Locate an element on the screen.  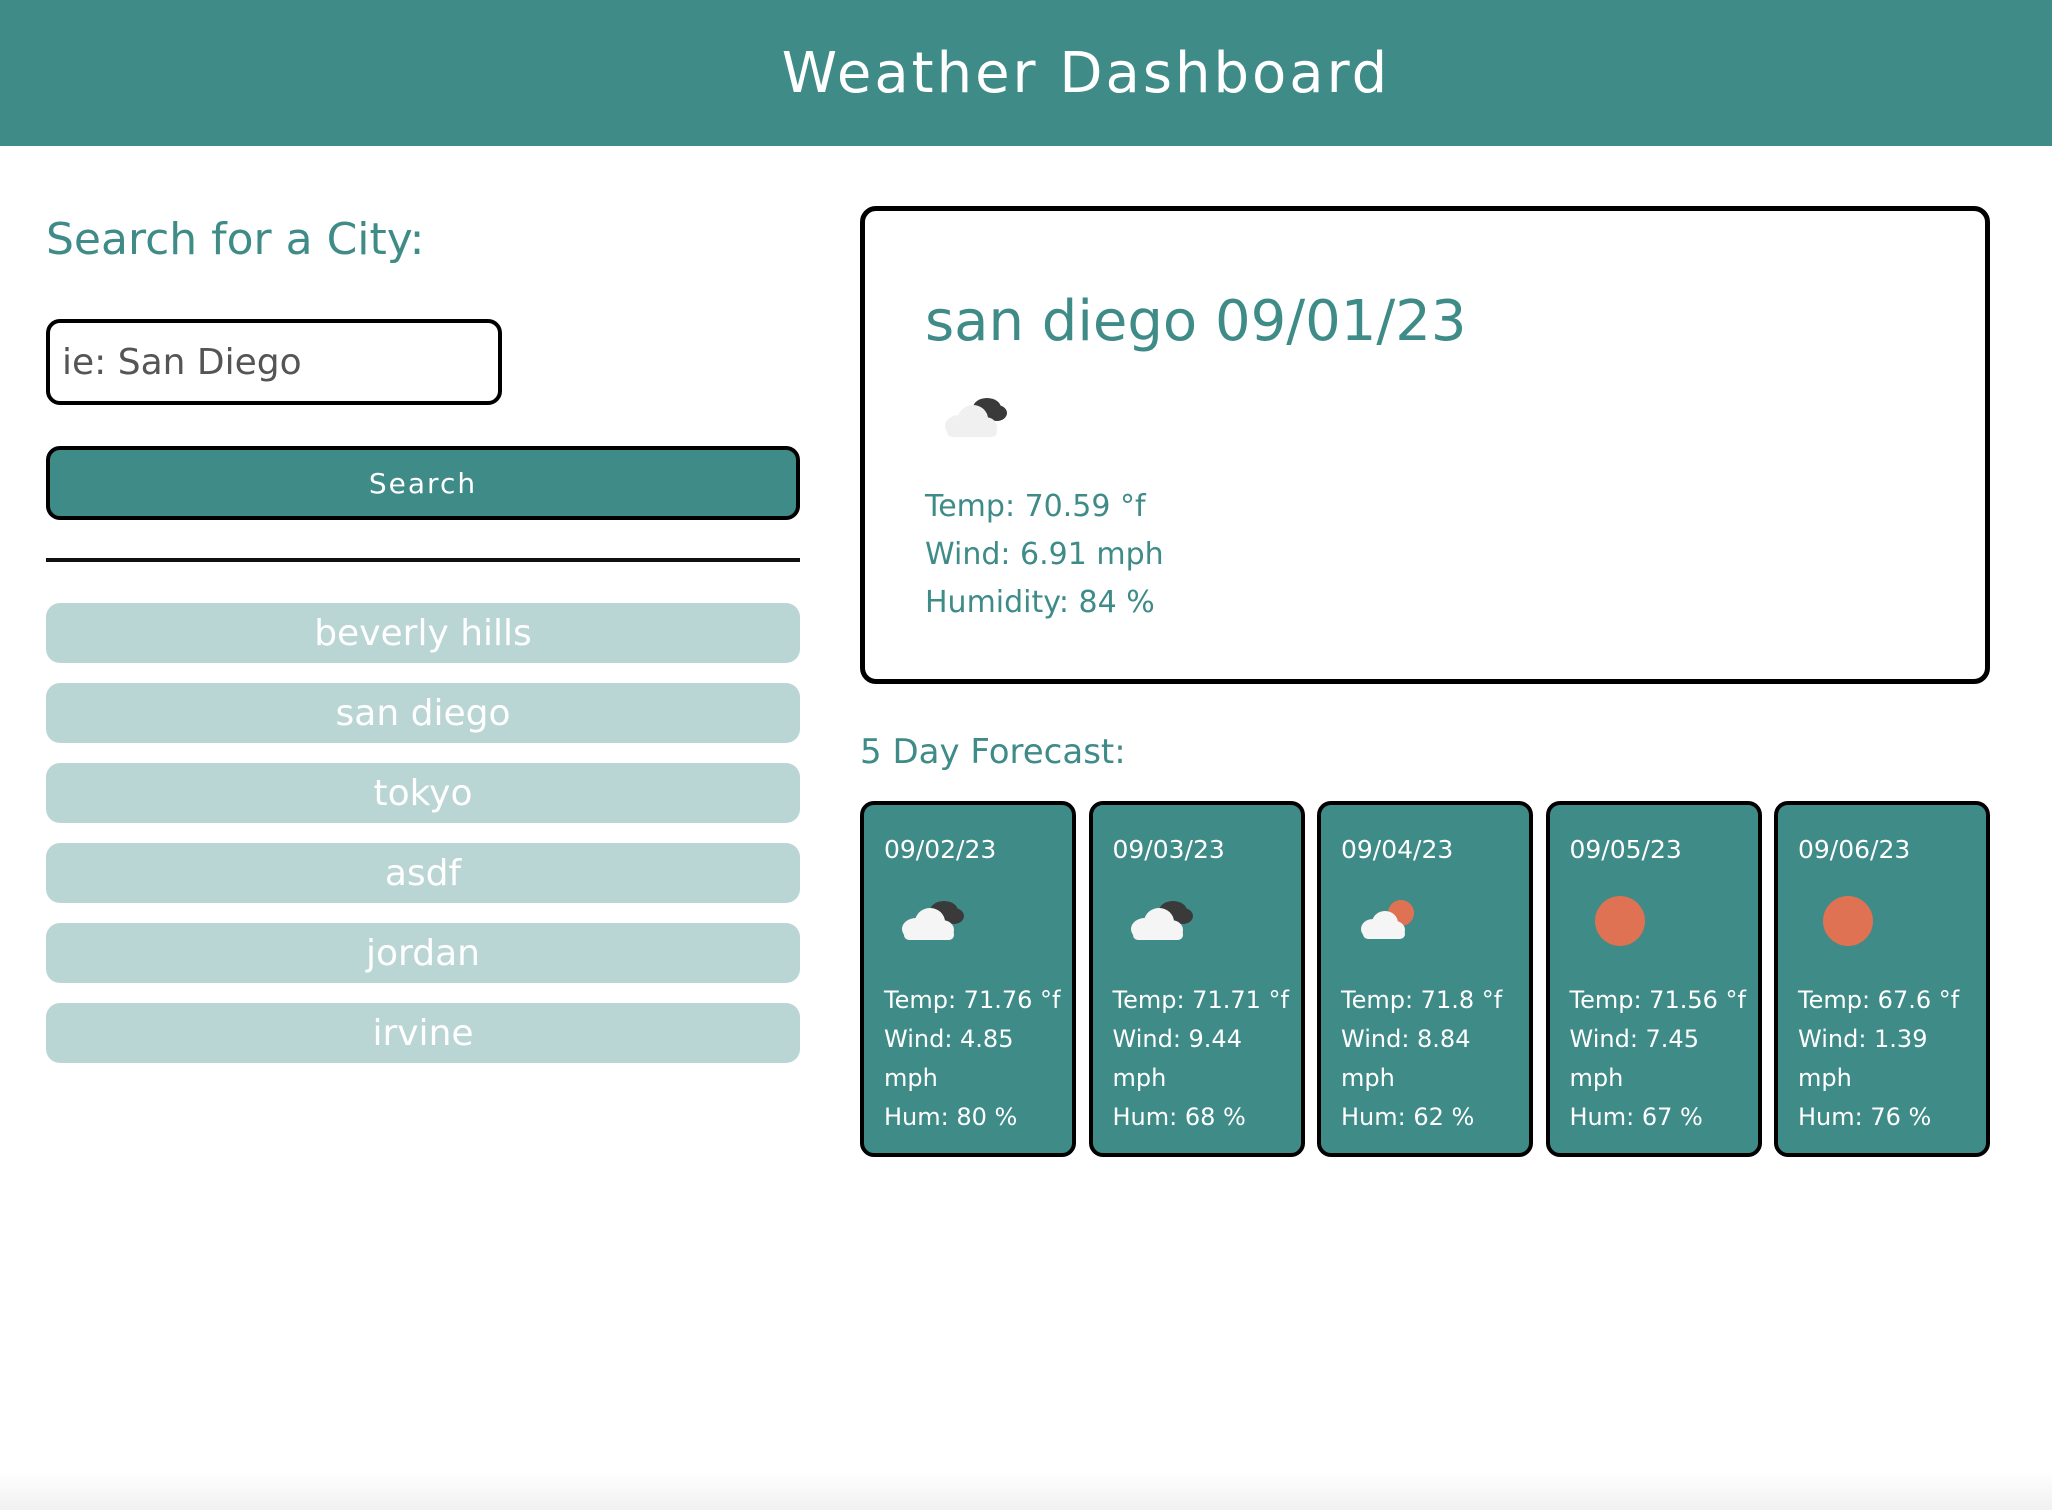
history-item-irvine: irvine is located at coordinates (423, 1033).